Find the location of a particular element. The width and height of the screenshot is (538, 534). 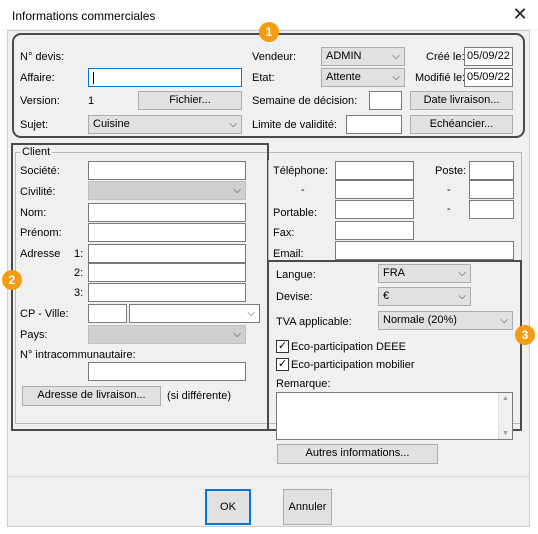

semaine-label: Semaine de décision: is located at coordinates (305, 101).